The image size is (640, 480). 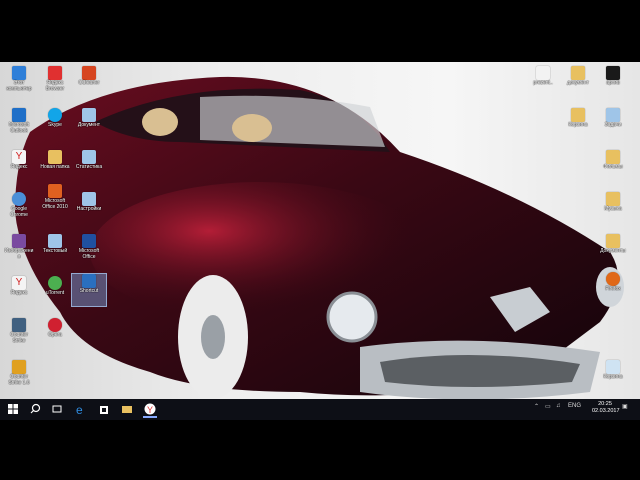 I want to click on desktop-icon-skype: Skype, so click(x=55, y=118).